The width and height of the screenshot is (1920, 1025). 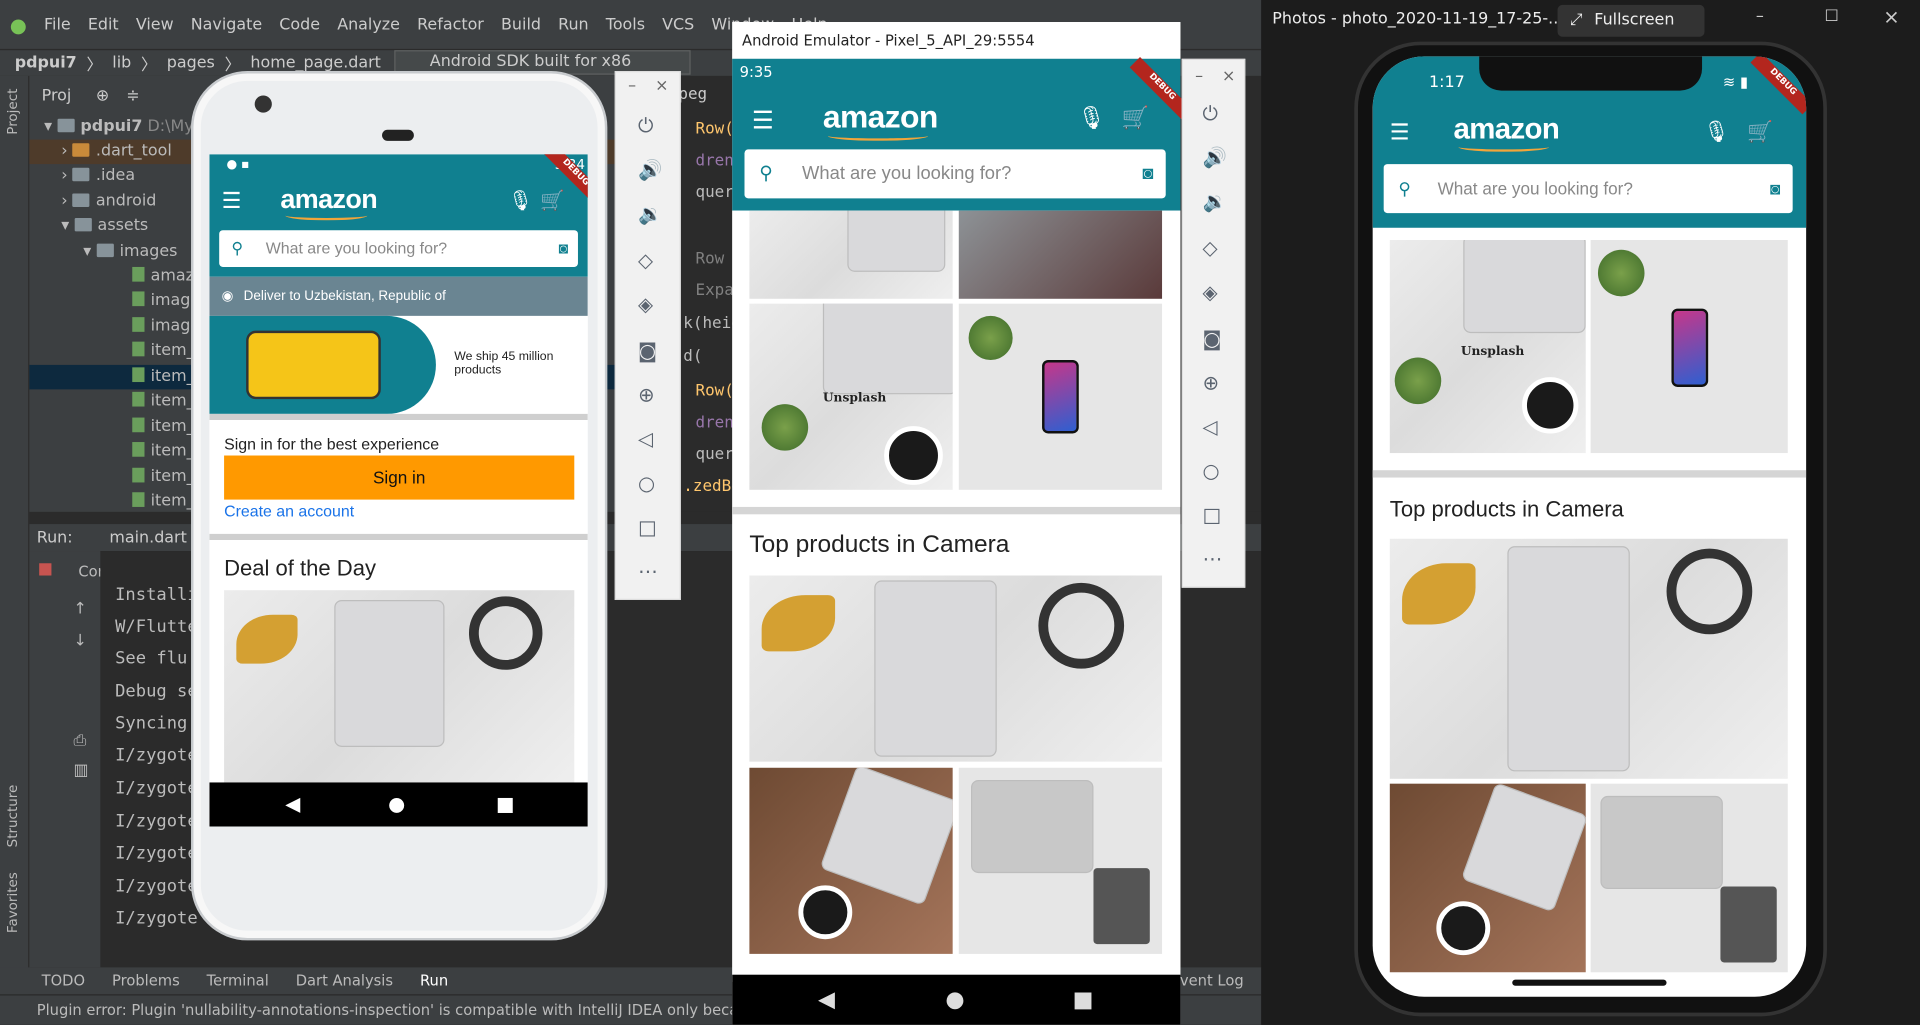 I want to click on project-dropdown: Proj, so click(x=57, y=95).